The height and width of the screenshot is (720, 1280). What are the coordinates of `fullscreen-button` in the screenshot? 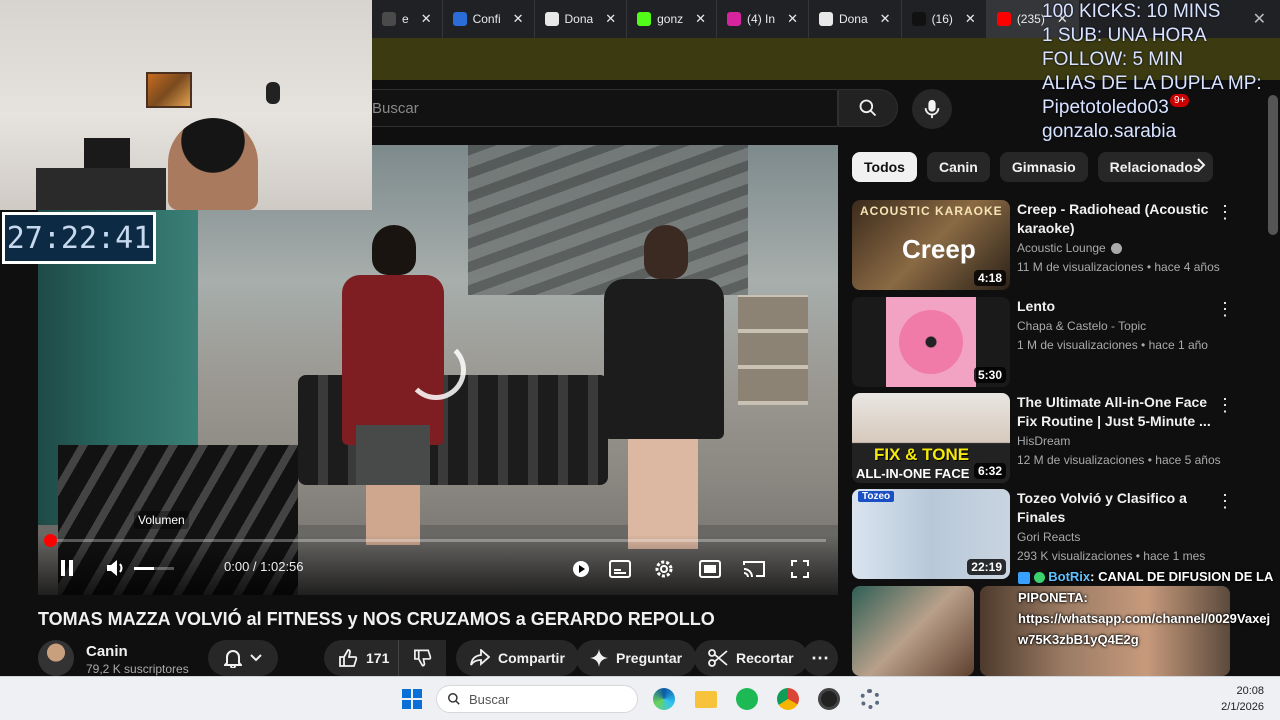 It's located at (800, 569).